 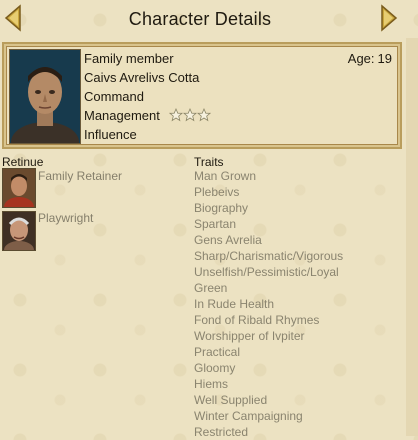 I want to click on character-age: Age: 19, so click(x=370, y=58).